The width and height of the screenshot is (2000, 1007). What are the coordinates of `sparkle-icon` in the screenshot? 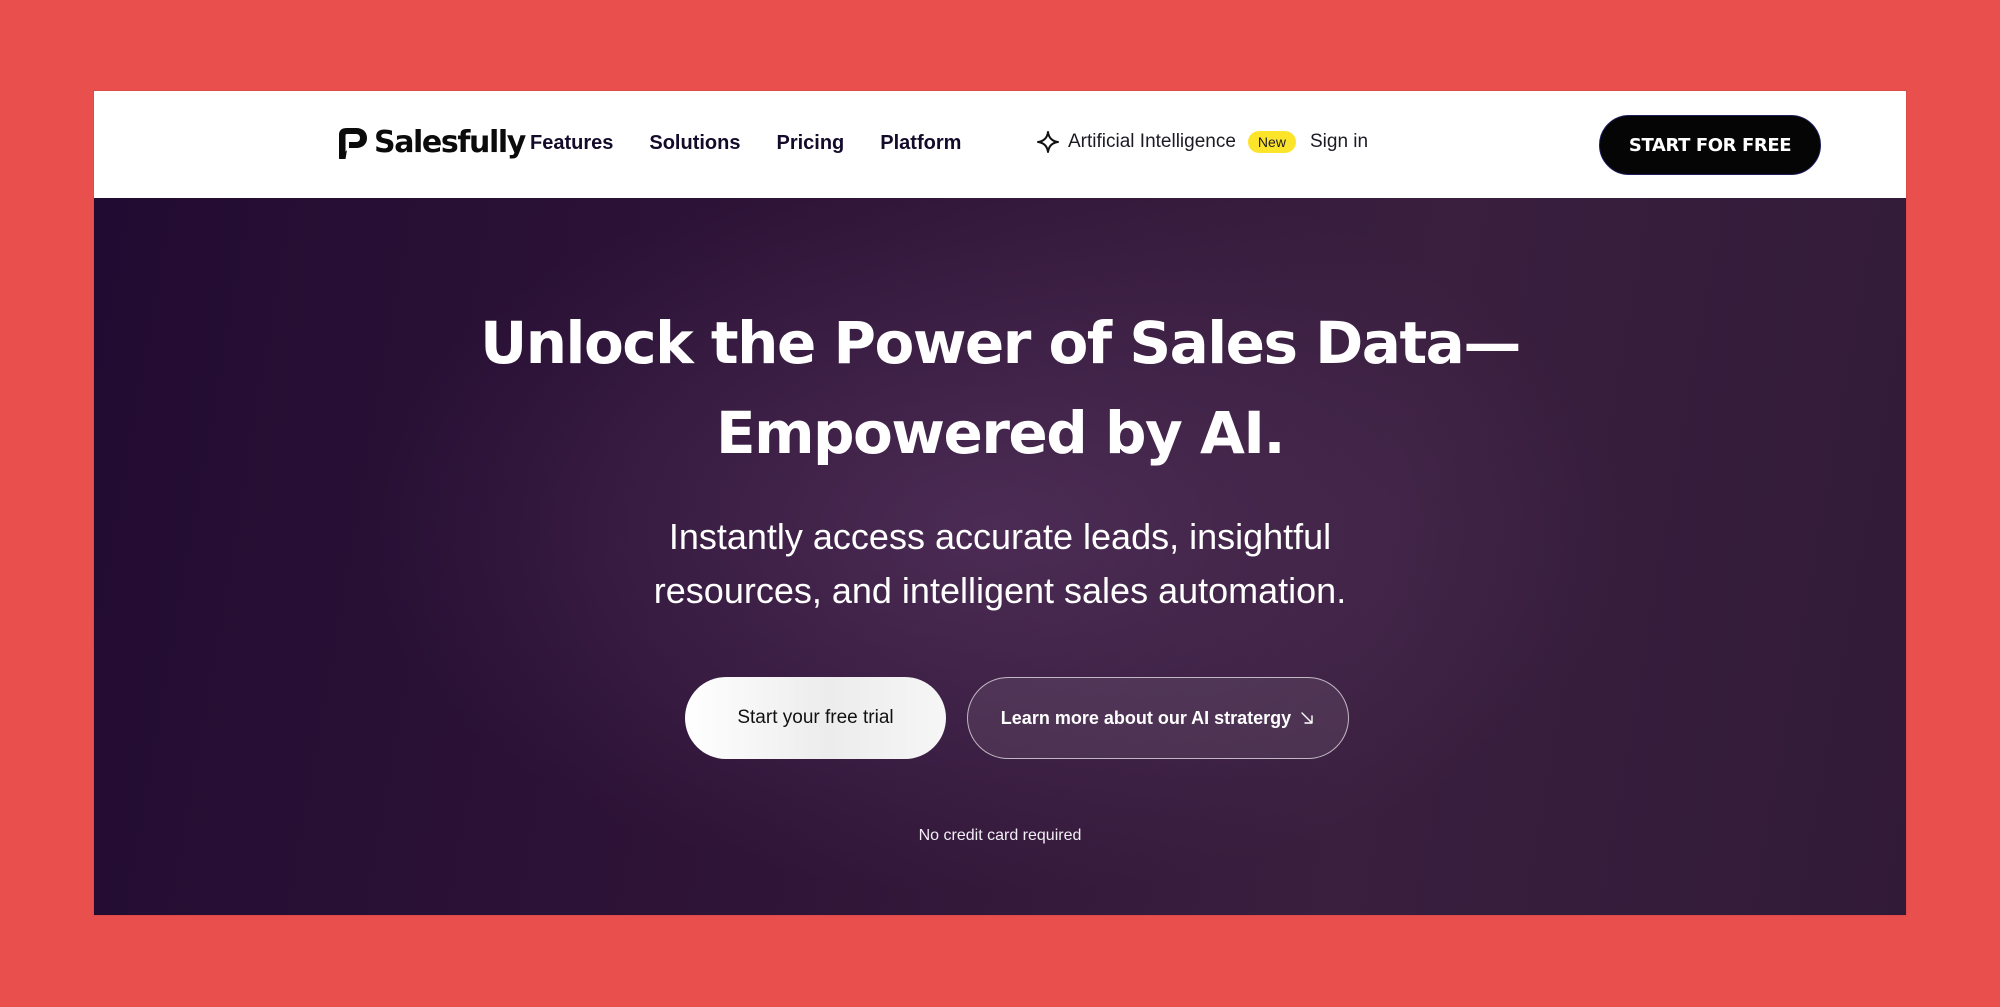 It's located at (1048, 142).